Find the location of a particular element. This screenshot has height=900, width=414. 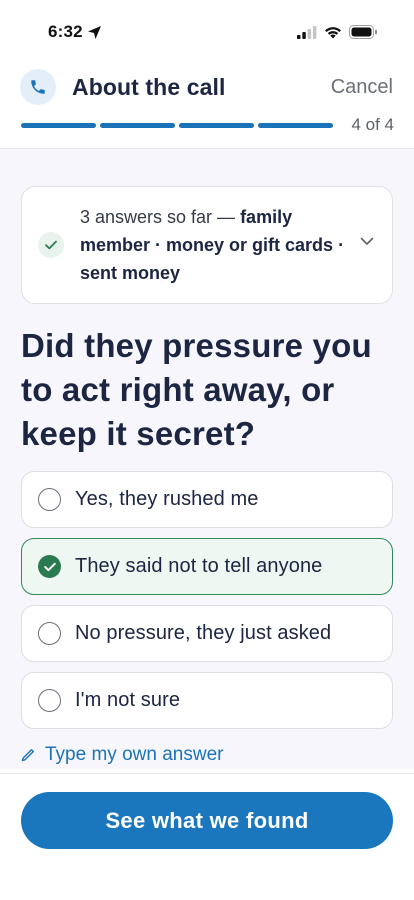

status-time-group: 6:32 is located at coordinates (75, 32).